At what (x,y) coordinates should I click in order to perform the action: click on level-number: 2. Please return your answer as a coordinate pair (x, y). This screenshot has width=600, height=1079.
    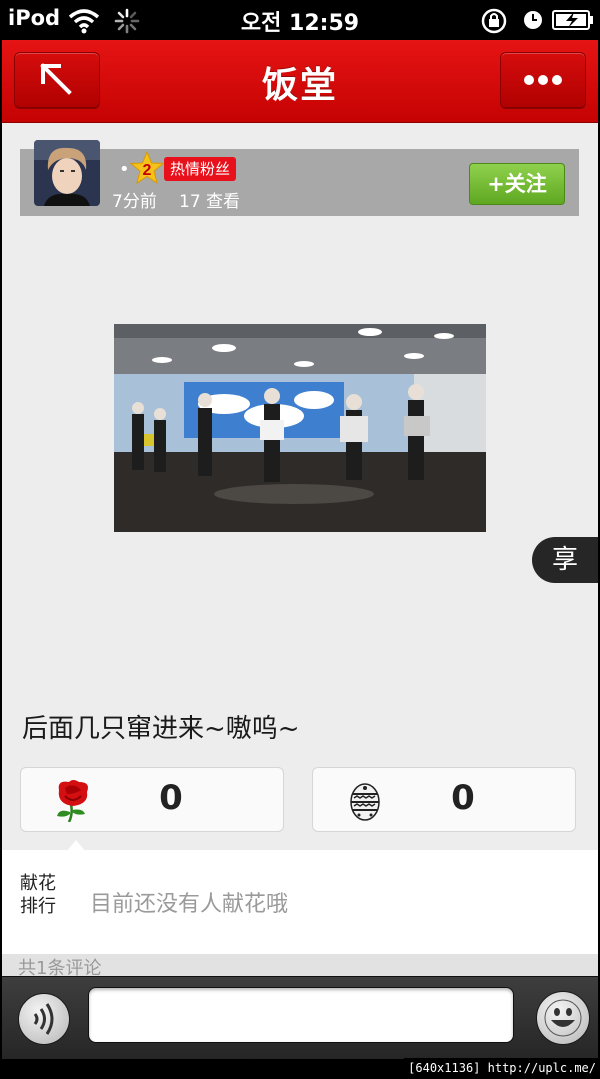
    Looking at the image, I should click on (147, 170).